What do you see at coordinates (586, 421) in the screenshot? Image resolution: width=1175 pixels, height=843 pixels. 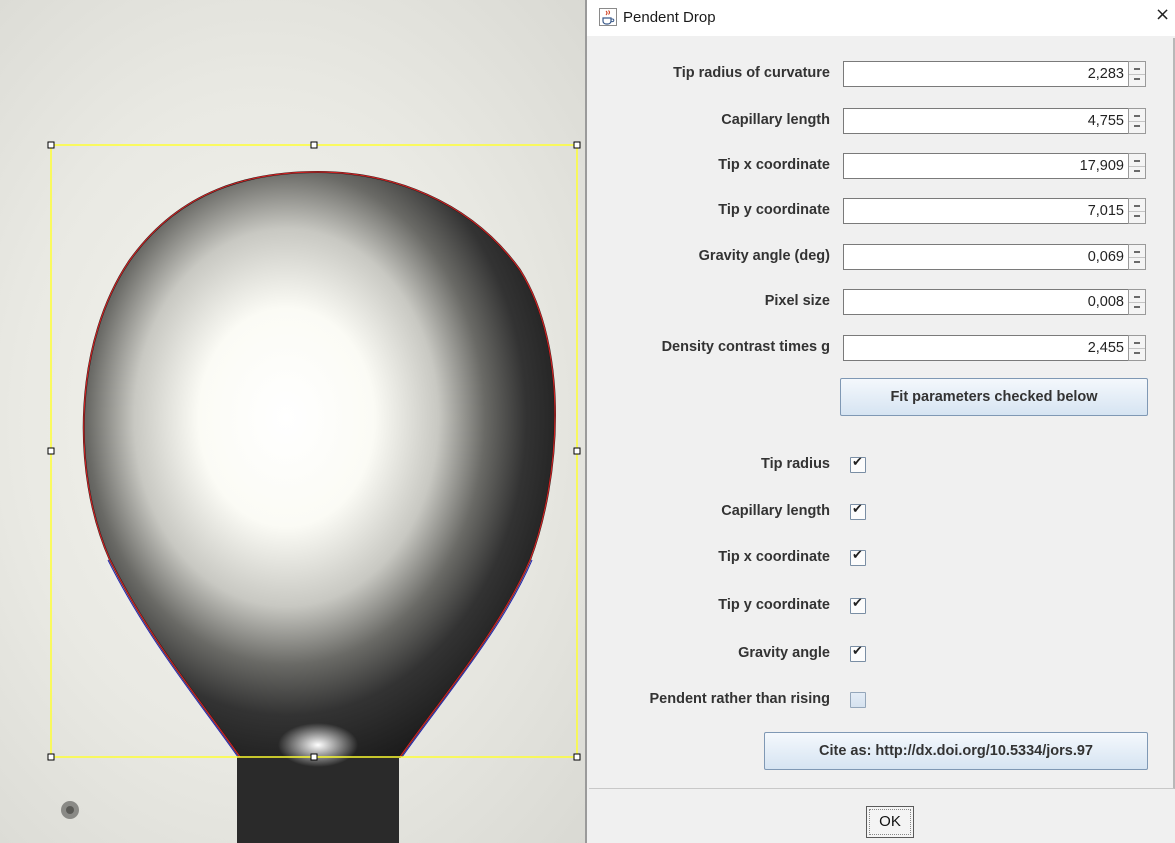 I see `dialog-border` at bounding box center [586, 421].